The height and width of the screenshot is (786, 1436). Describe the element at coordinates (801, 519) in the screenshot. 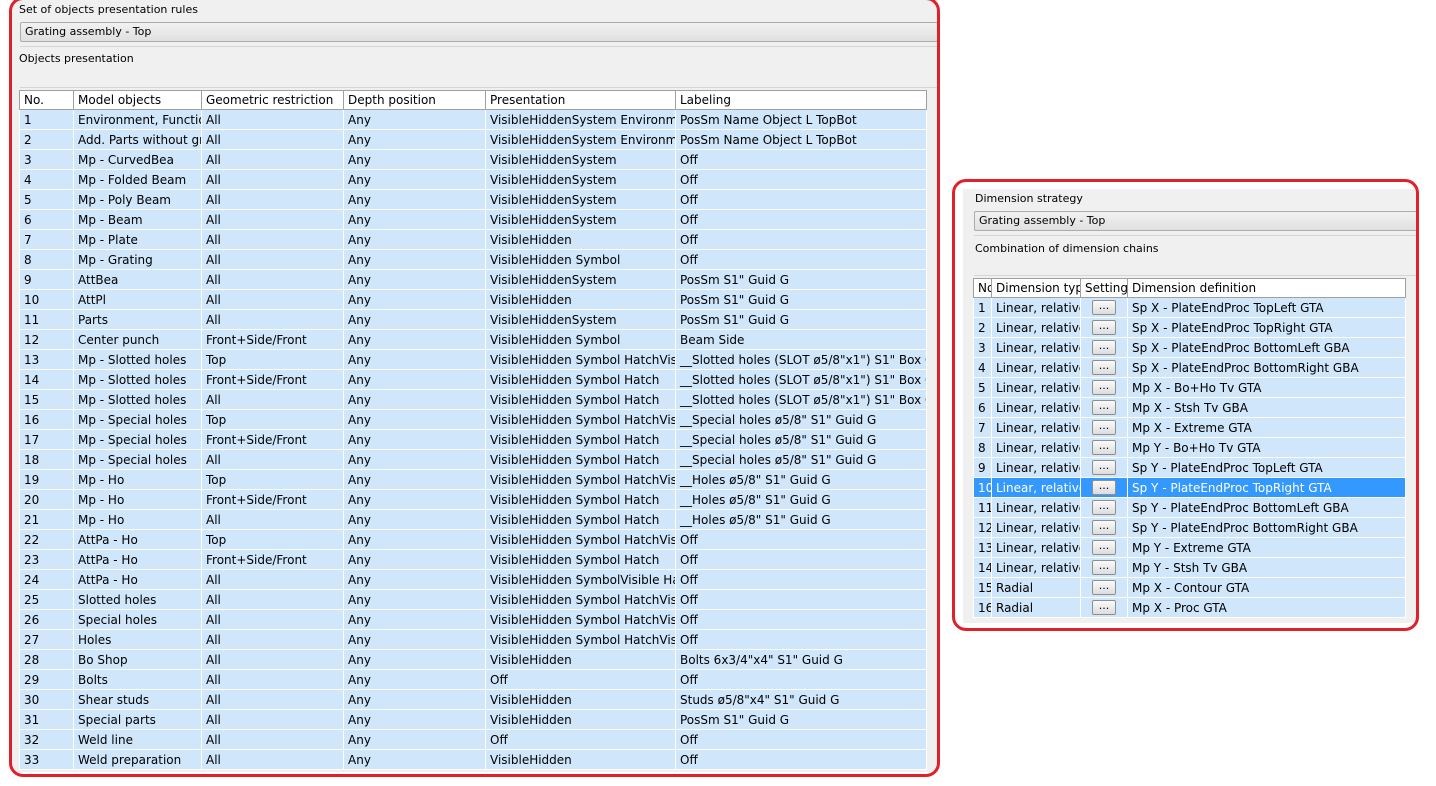

I see `cell-labeling: __Holes ø5/8" S1" Guid G` at that location.